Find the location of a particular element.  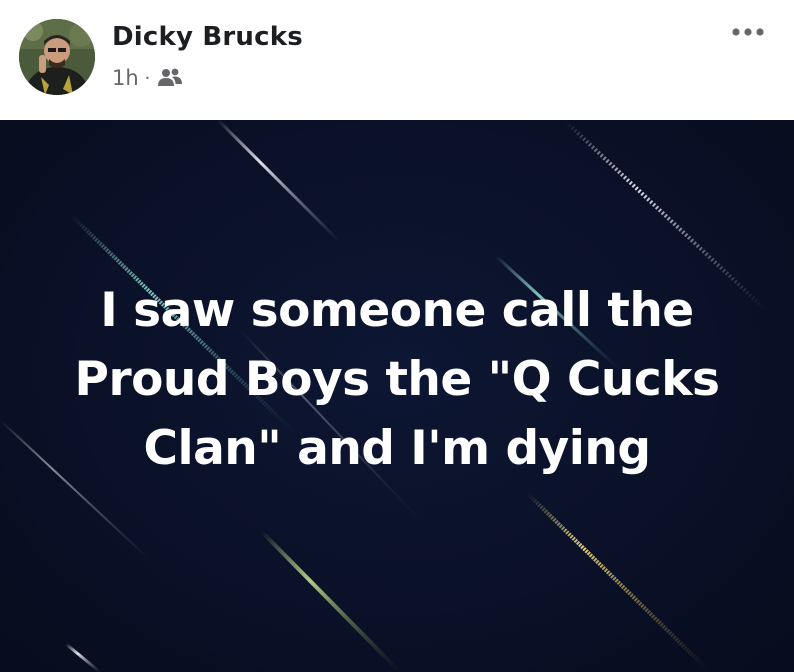

post-timestamp: 1h is located at coordinates (125, 78).